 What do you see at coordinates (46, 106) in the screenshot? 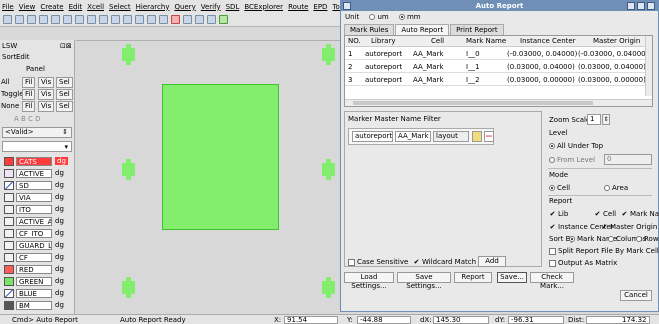
I see `none-vis-button: Vis` at bounding box center [46, 106].